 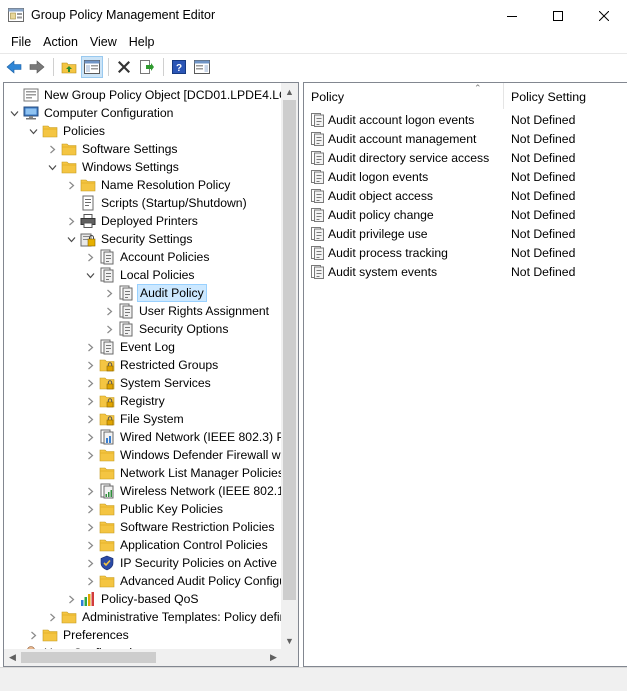 I want to click on policy-row: Audit object access Not Defined, so click(x=465, y=195).